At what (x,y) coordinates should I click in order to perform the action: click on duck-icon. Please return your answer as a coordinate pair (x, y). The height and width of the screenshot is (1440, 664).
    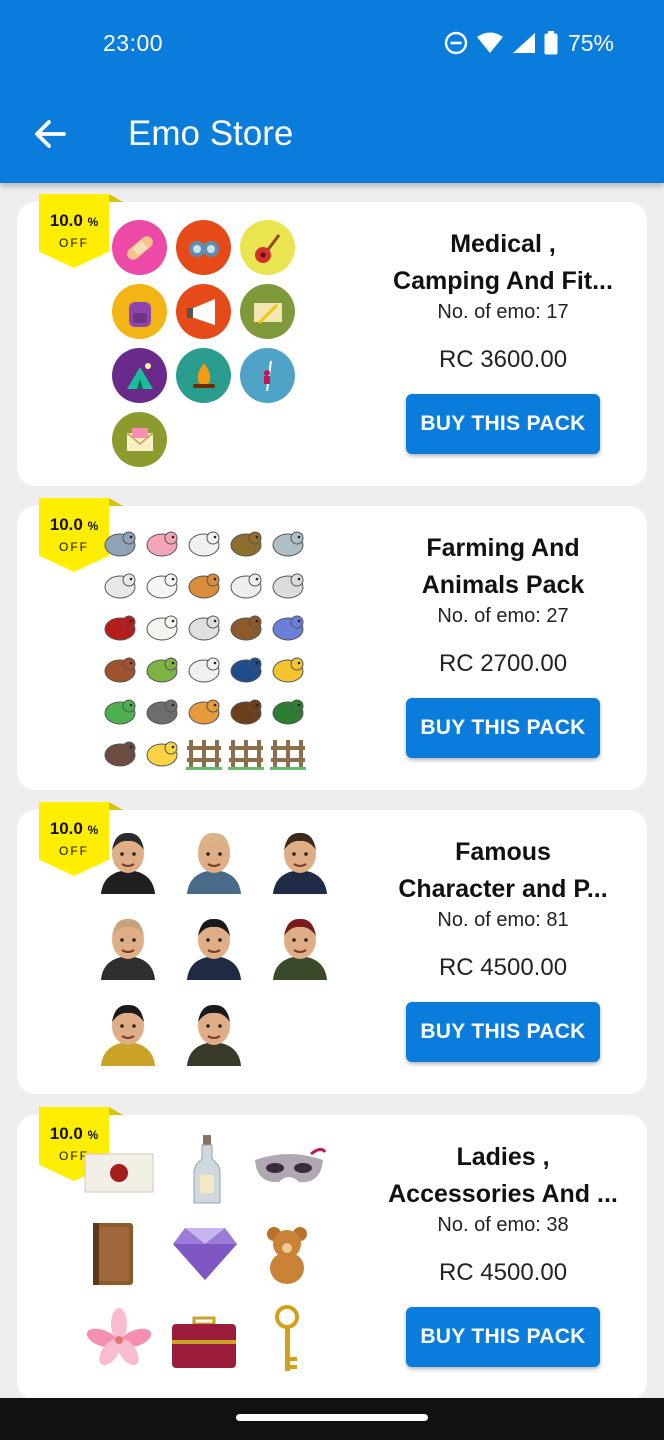
    Looking at the image, I should click on (246, 543).